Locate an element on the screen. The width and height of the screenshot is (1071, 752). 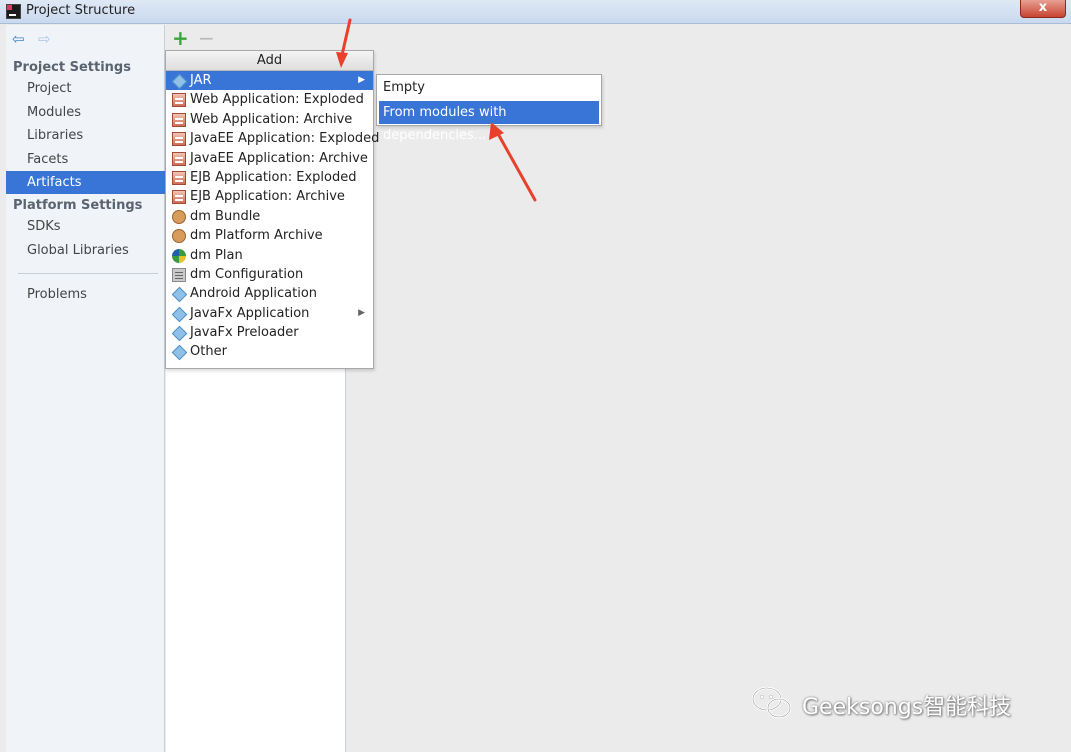
menu-item-javaee-archive: JavaEE Application: Archive is located at coordinates (269, 158).